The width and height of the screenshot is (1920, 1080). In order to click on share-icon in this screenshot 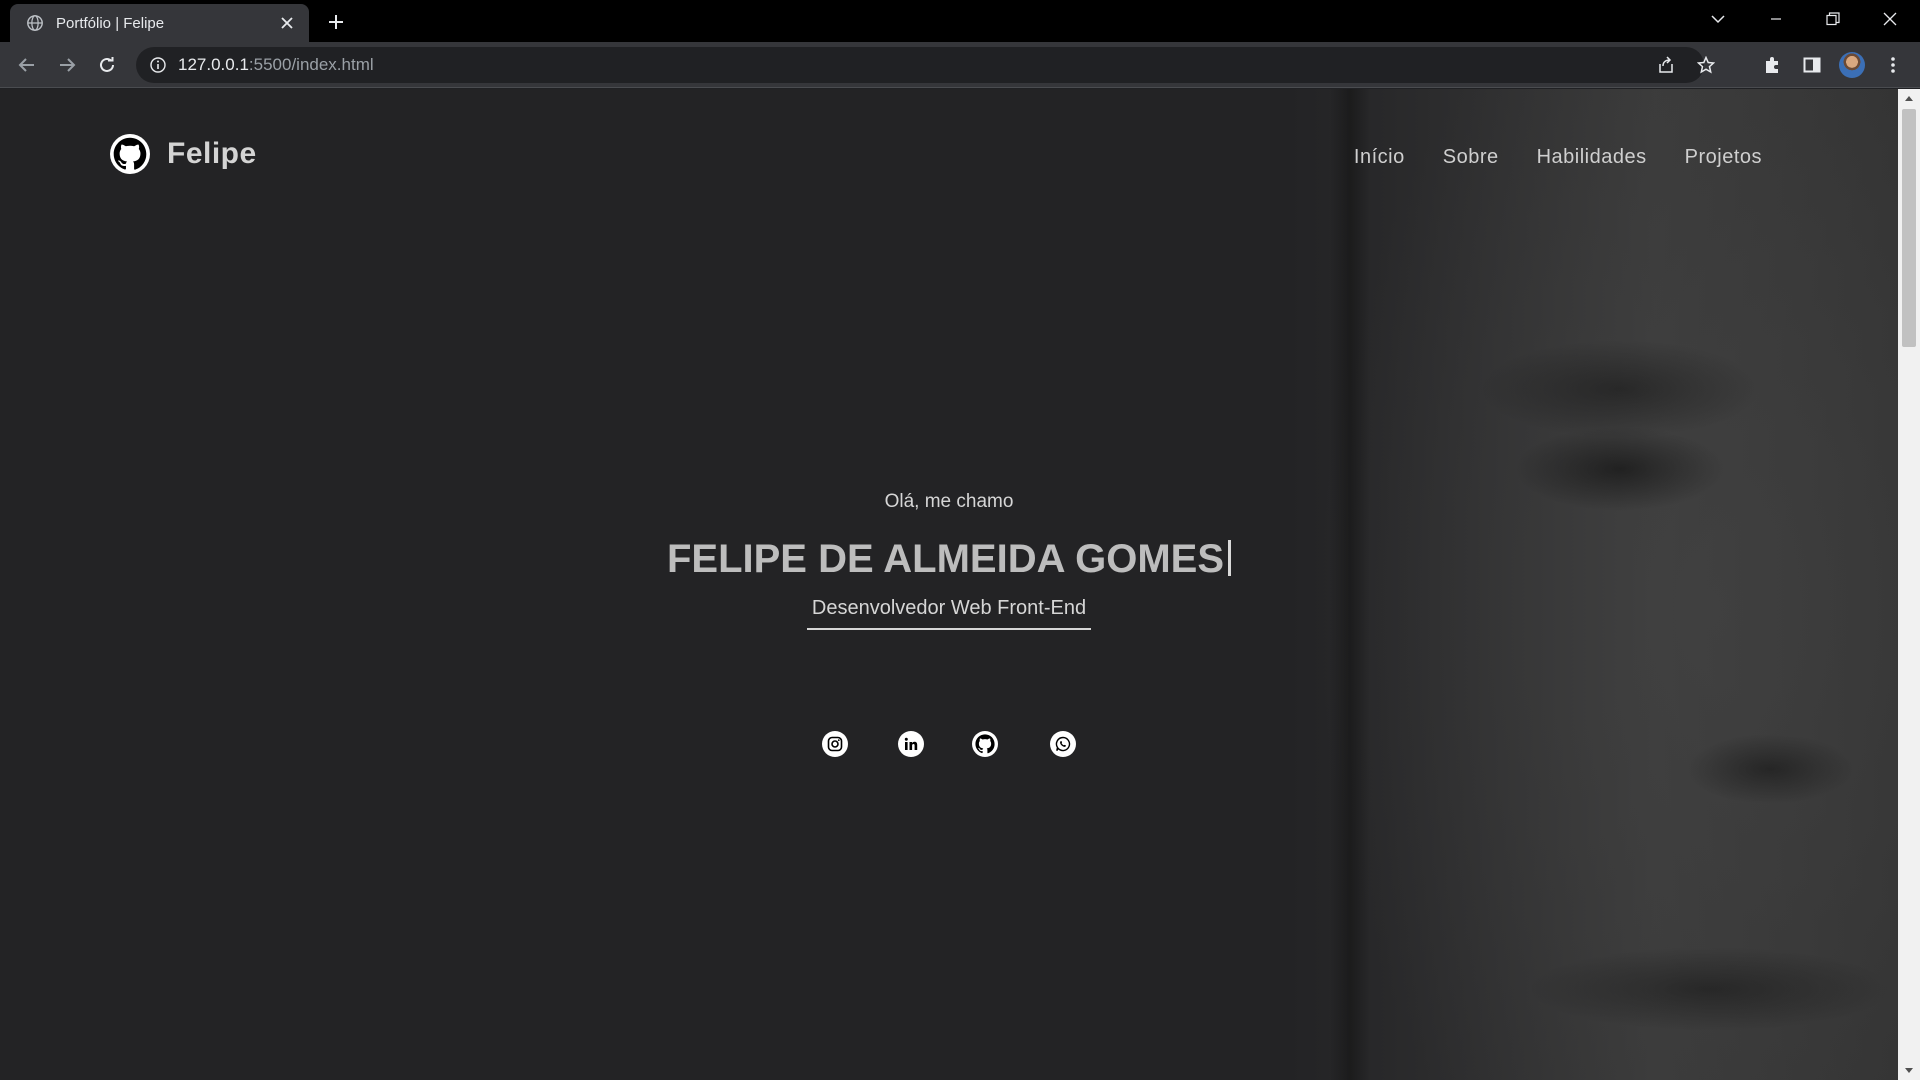, I will do `click(1666, 65)`.